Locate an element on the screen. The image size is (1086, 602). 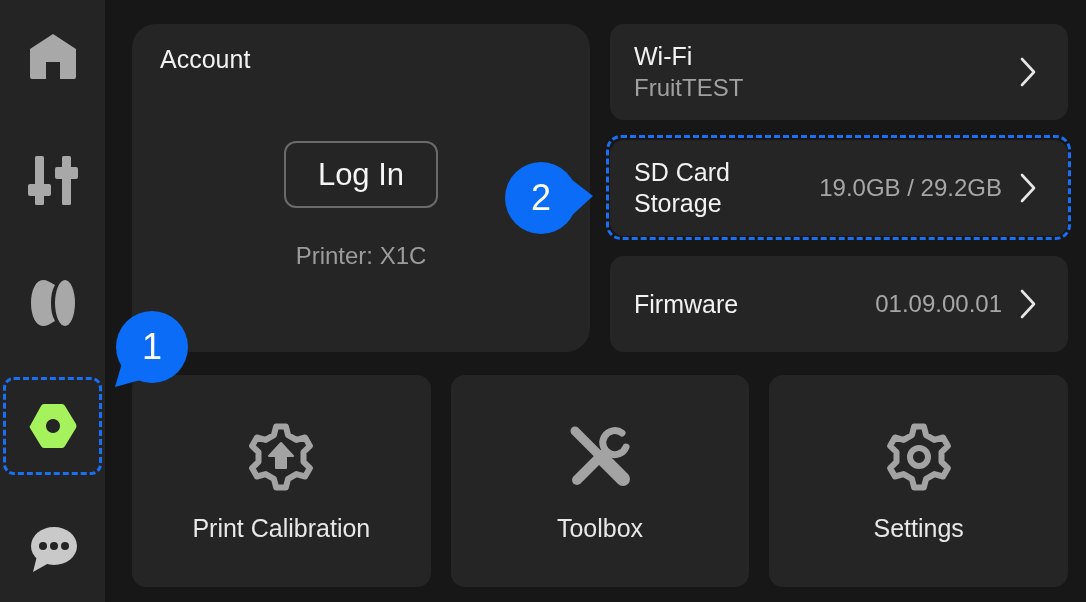
menu-tile: Settings is located at coordinates (918, 481).